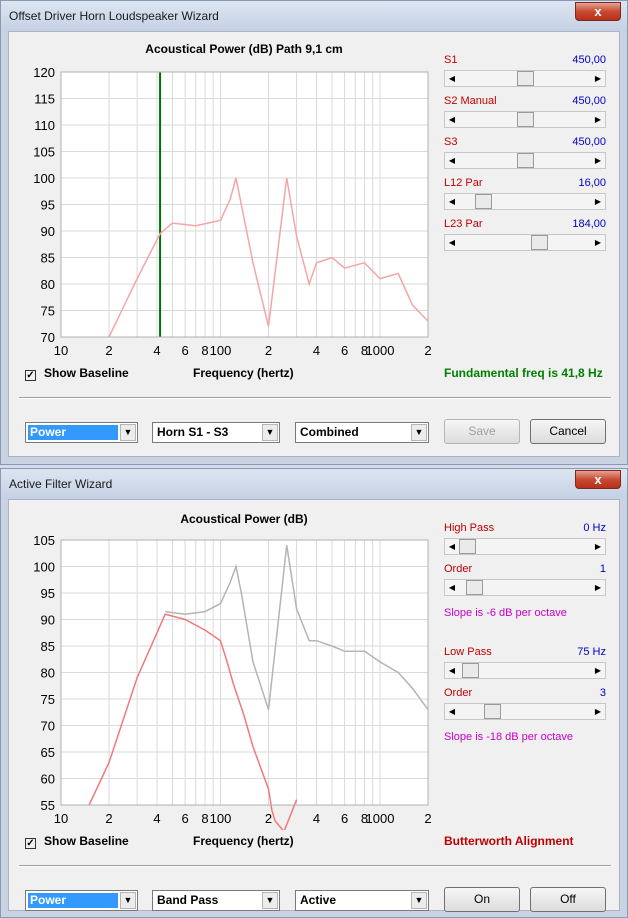 The height and width of the screenshot is (918, 628). I want to click on y-tick-label: 115, so click(44, 99).